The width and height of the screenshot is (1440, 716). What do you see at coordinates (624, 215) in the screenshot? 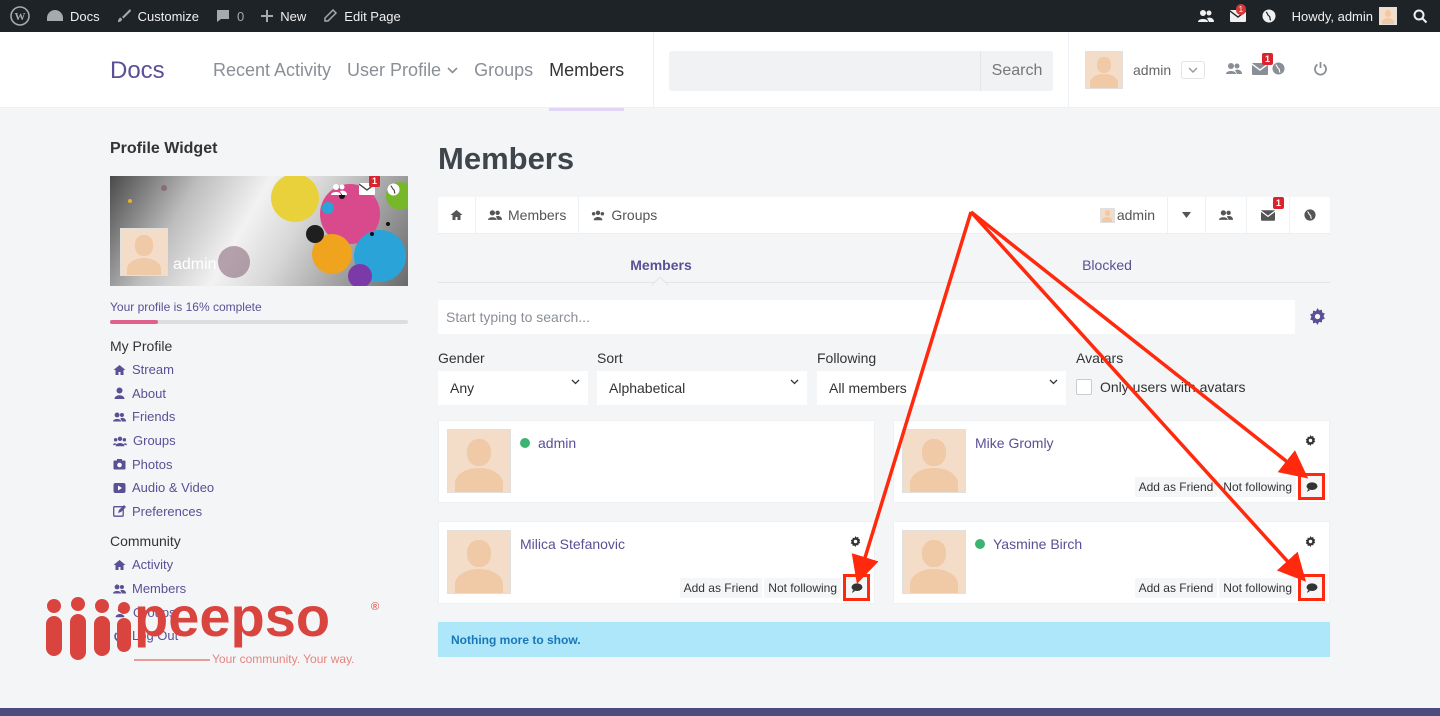
I see `toolbar-groups: Groups` at bounding box center [624, 215].